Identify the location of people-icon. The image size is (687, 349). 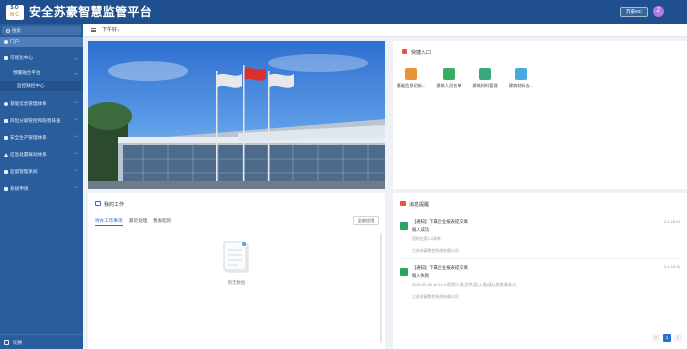
(485, 74).